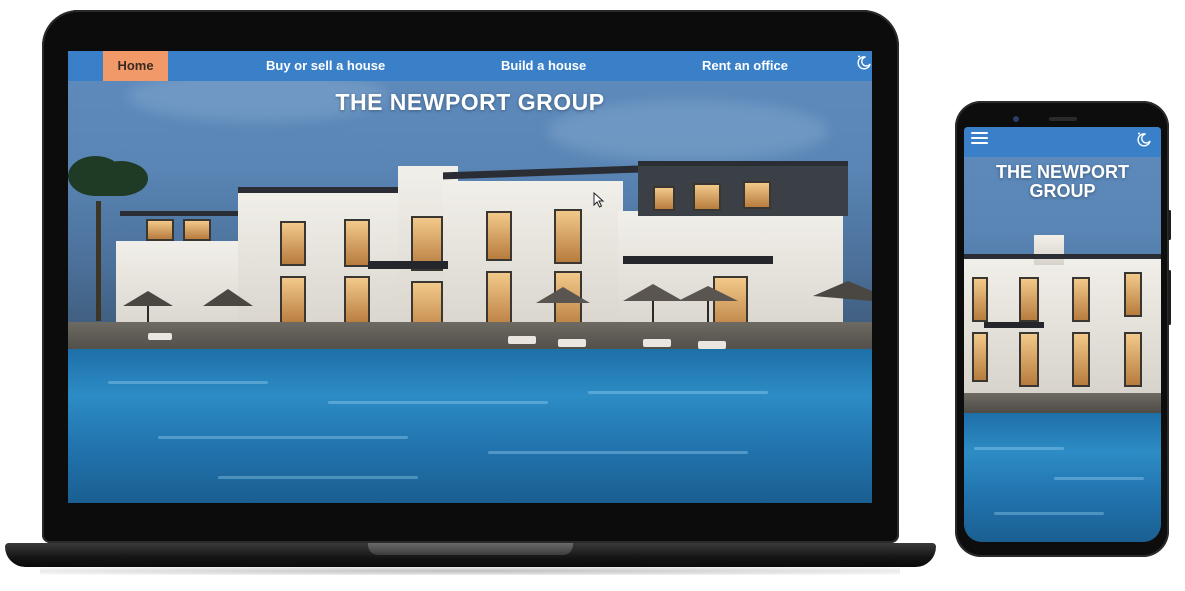  Describe the element at coordinates (1016, 119) in the screenshot. I see `phone-camera` at that location.